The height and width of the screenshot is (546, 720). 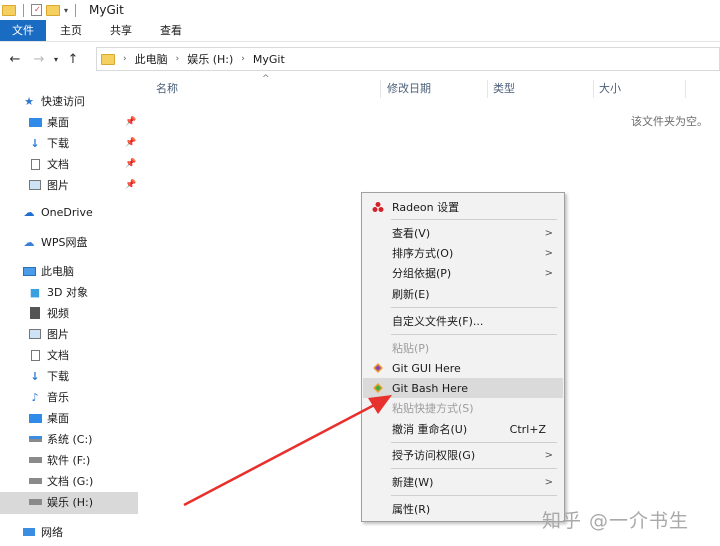 I want to click on annotation-arrow-head, so click(x=380, y=404).